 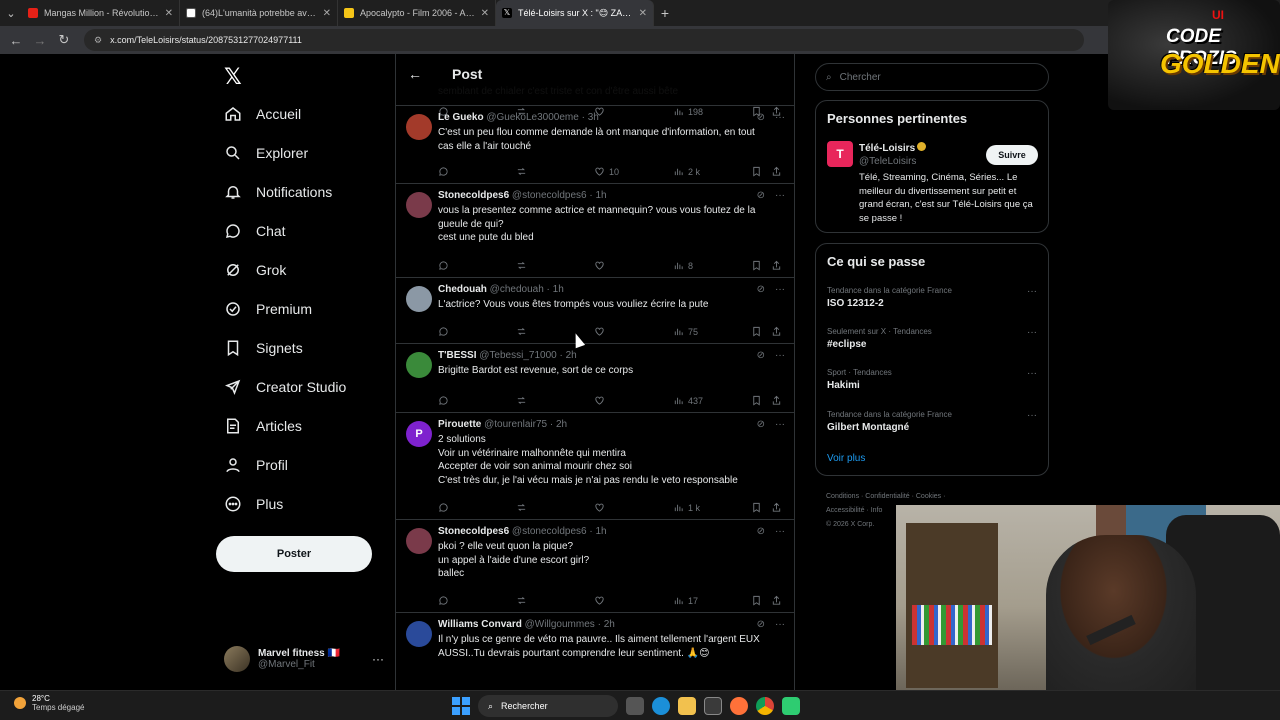 I want to click on reload-icon: ↻, so click(x=64, y=40).